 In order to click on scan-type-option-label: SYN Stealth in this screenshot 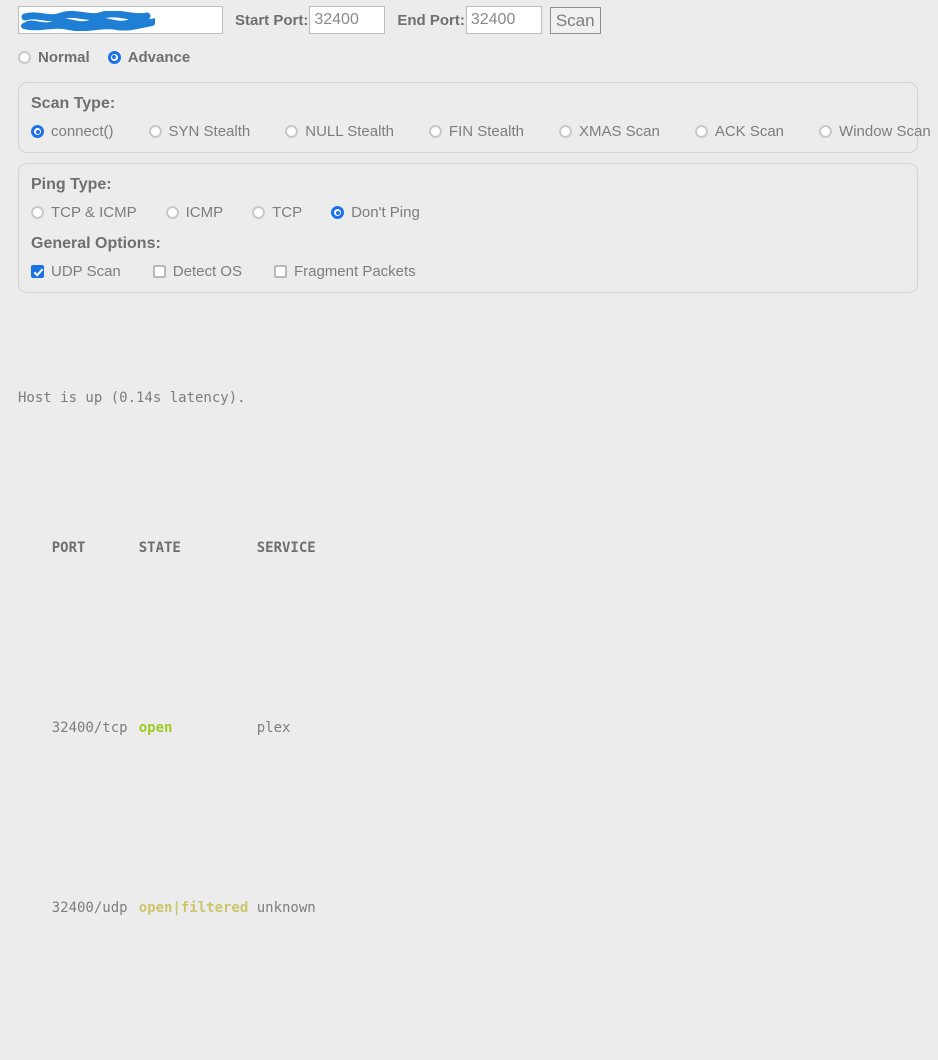, I will do `click(209, 131)`.